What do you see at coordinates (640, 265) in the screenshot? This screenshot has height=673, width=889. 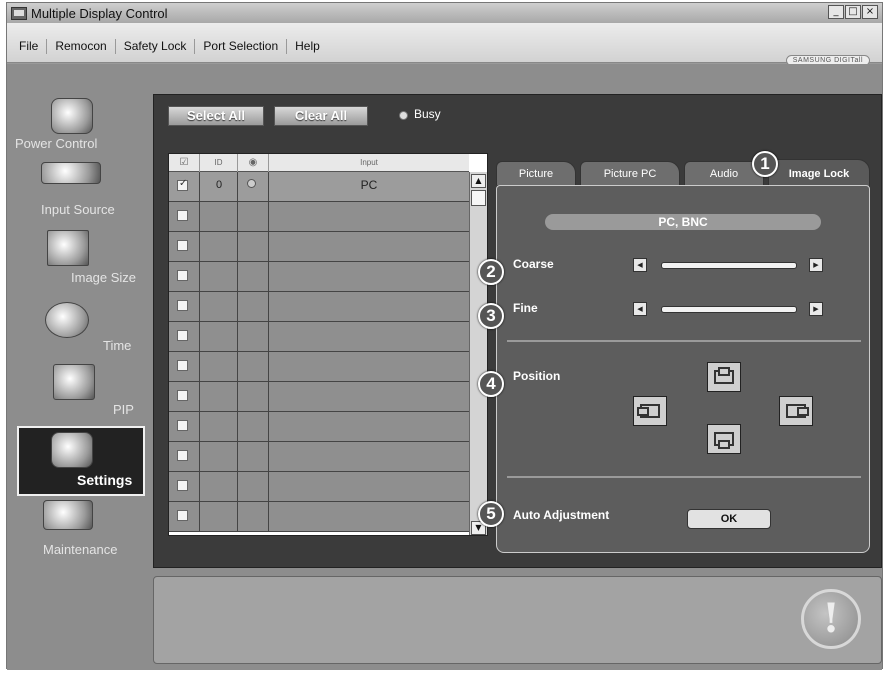 I see `coarse-decrease-icon: ◀` at bounding box center [640, 265].